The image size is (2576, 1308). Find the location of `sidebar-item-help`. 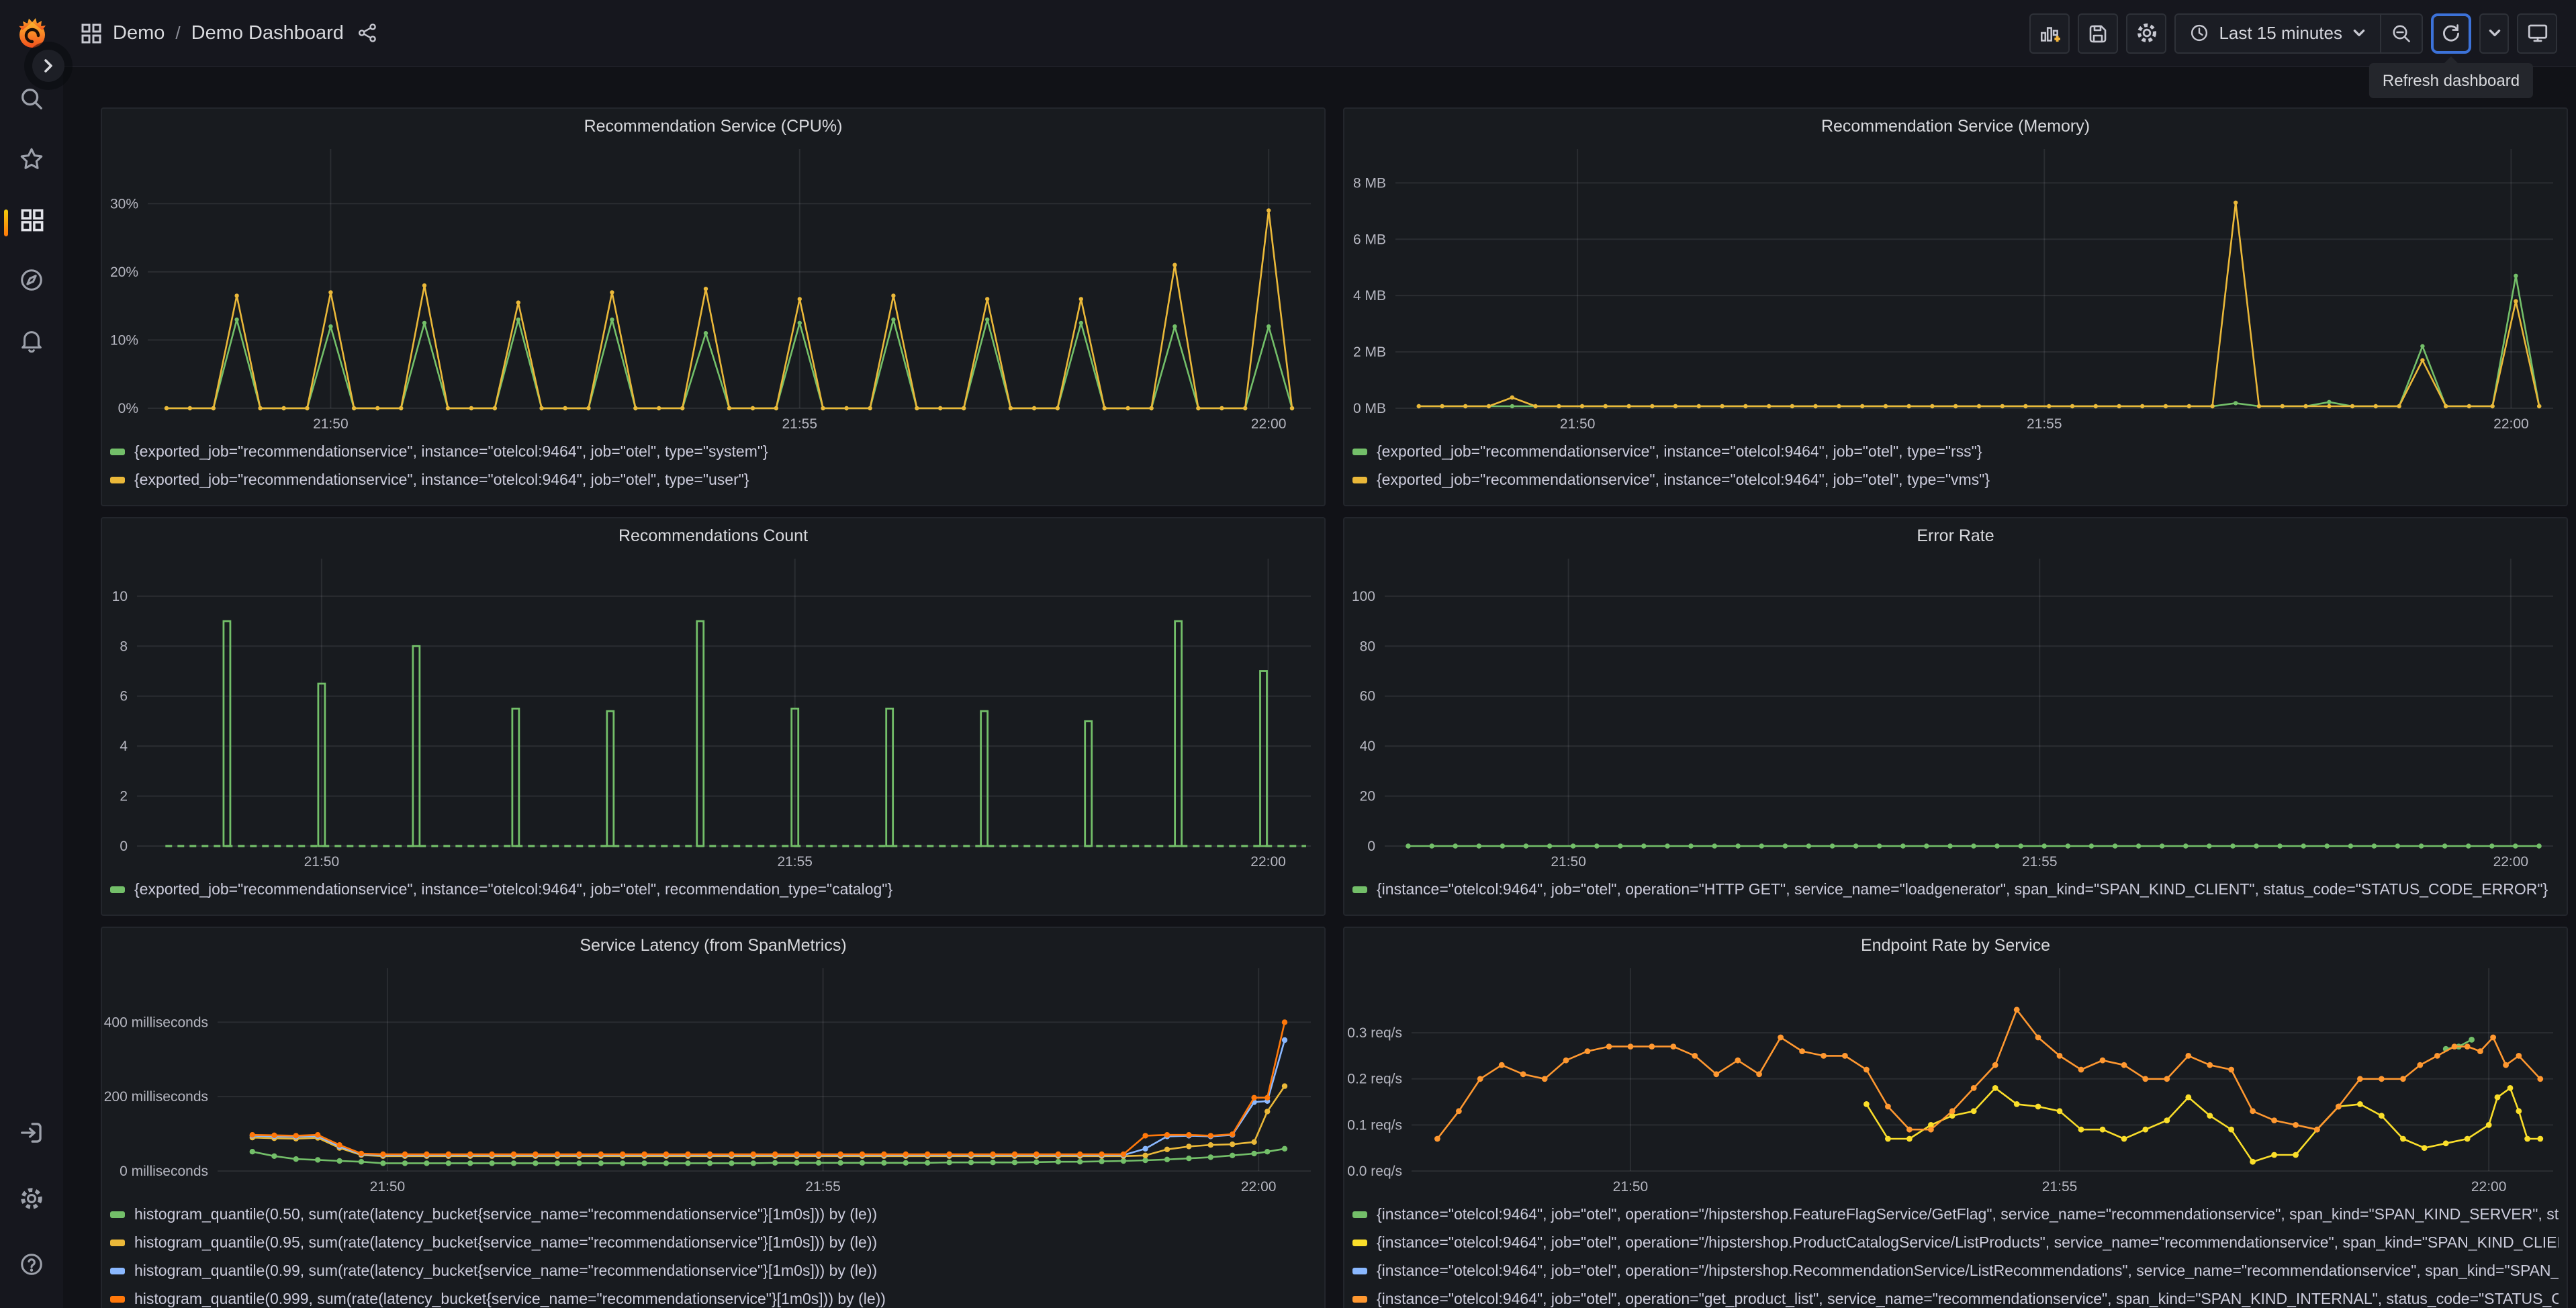

sidebar-item-help is located at coordinates (31, 1268).